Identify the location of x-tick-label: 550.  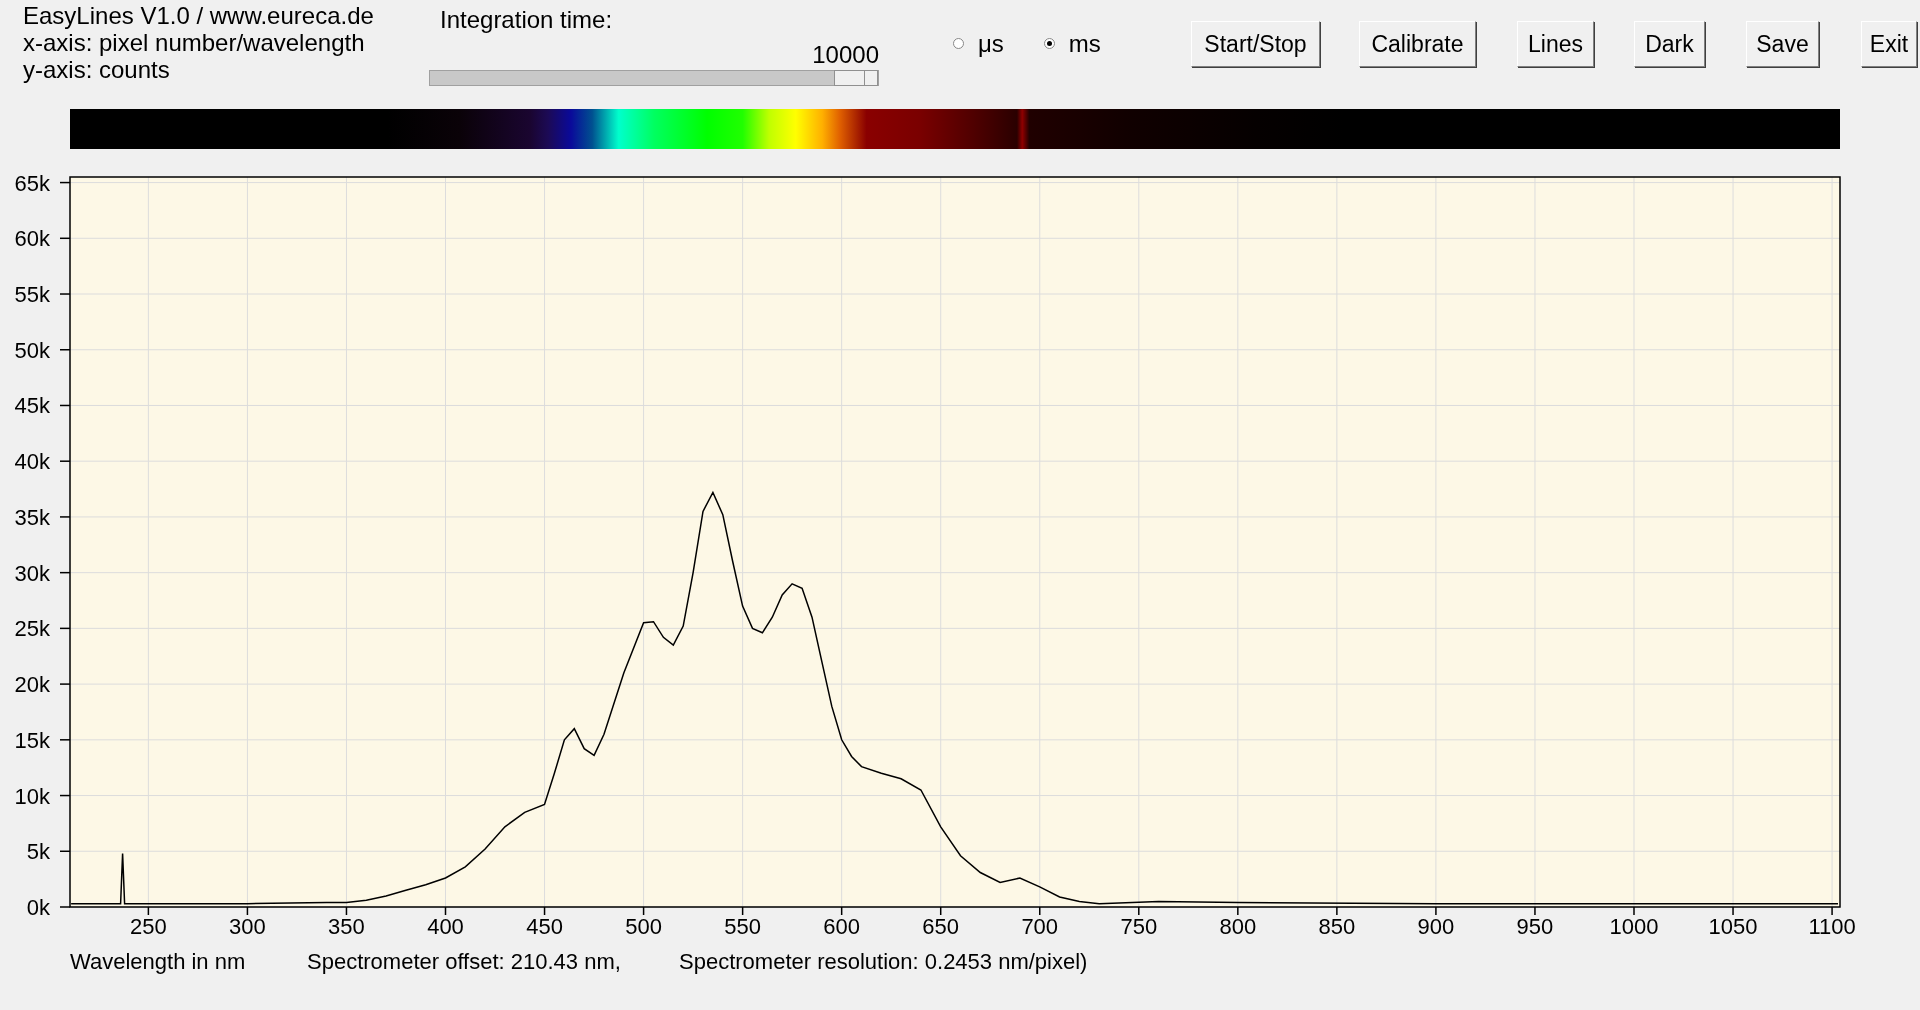
(742, 926).